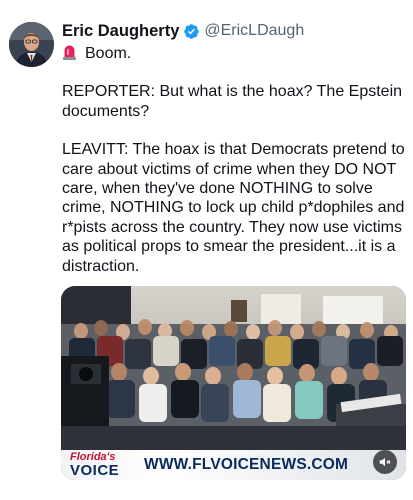 This screenshot has height=500, width=413. I want to click on verified-badge-icon, so click(191, 31).